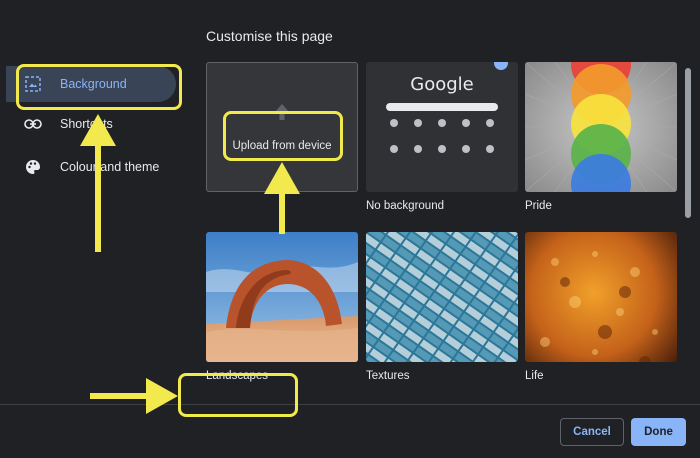 The height and width of the screenshot is (458, 700). I want to click on selected-check-icon, so click(501, 66).